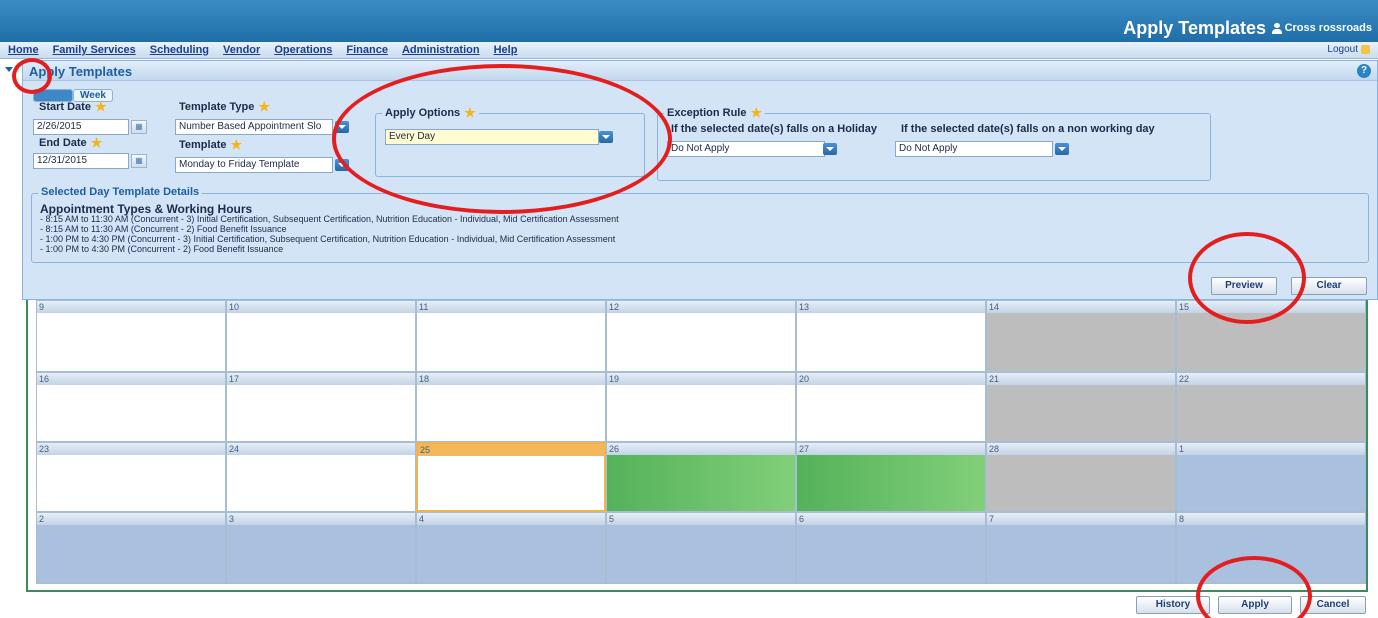  Describe the element at coordinates (1081, 379) in the screenshot. I see `calendar-day-number: 21` at that location.